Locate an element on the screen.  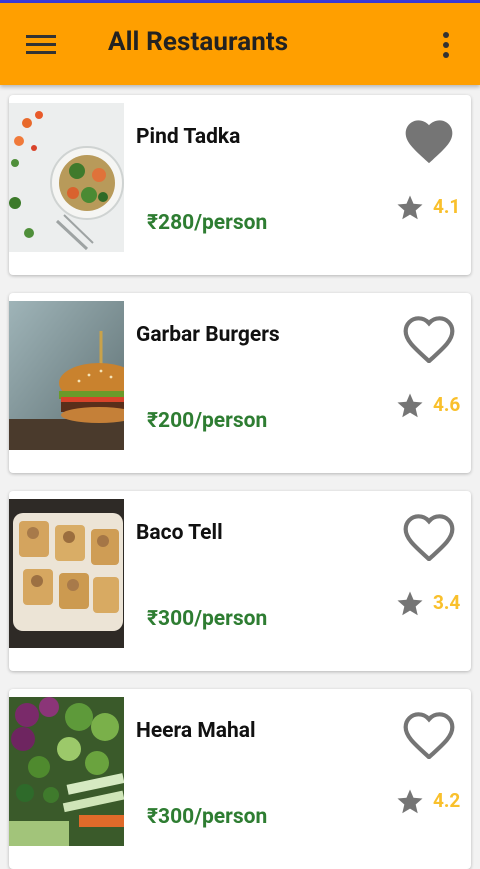
burger-photo is located at coordinates (66, 375).